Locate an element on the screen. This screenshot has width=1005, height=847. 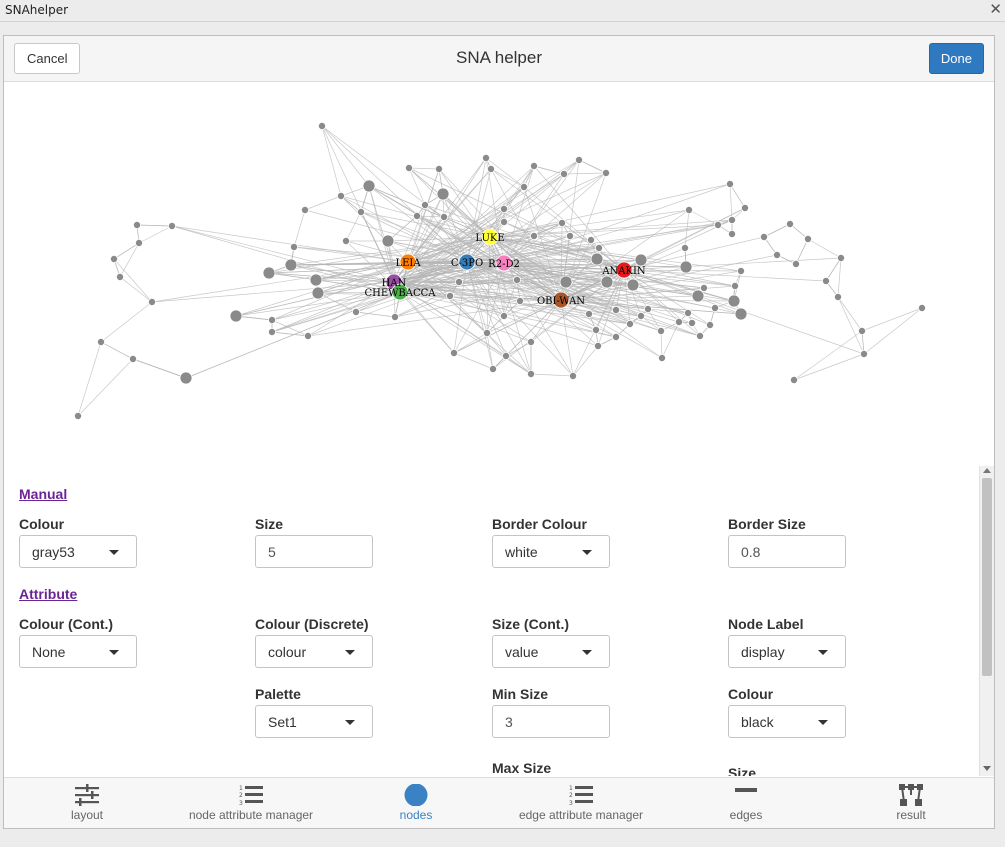
label-colour-select: black is located at coordinates (787, 721).